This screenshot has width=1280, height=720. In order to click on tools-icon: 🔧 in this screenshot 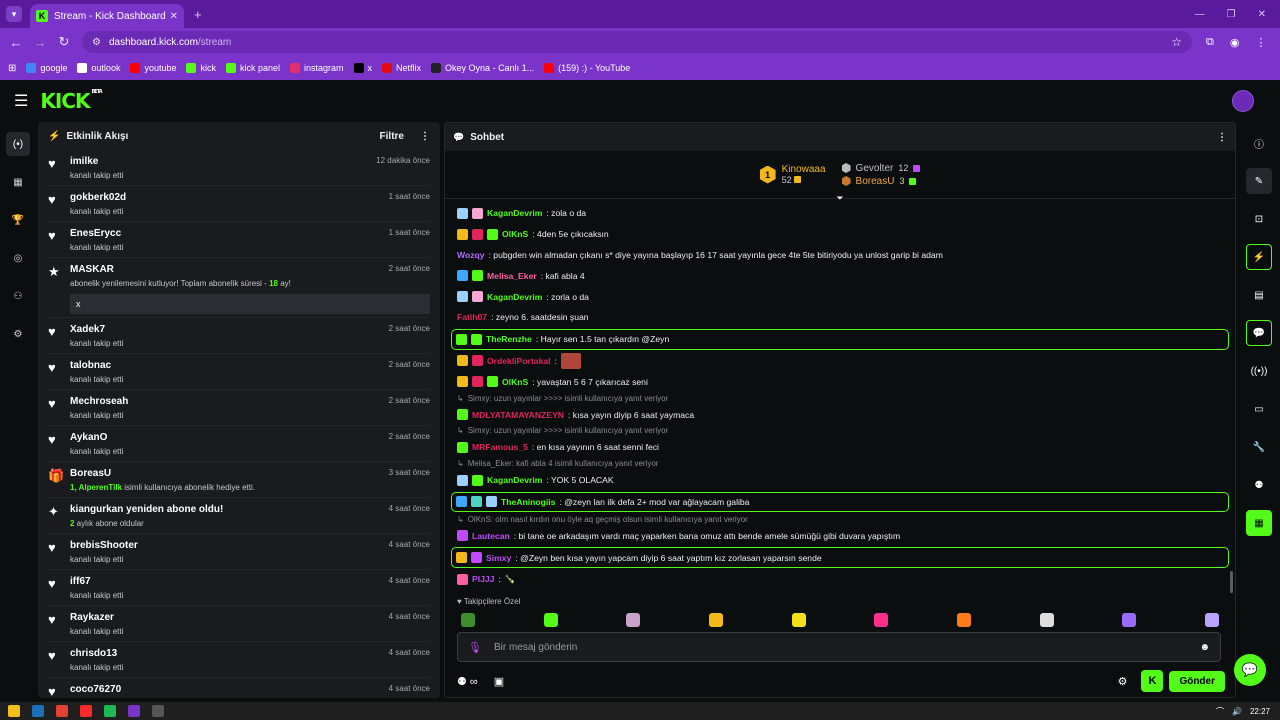, I will do `click(1259, 447)`.